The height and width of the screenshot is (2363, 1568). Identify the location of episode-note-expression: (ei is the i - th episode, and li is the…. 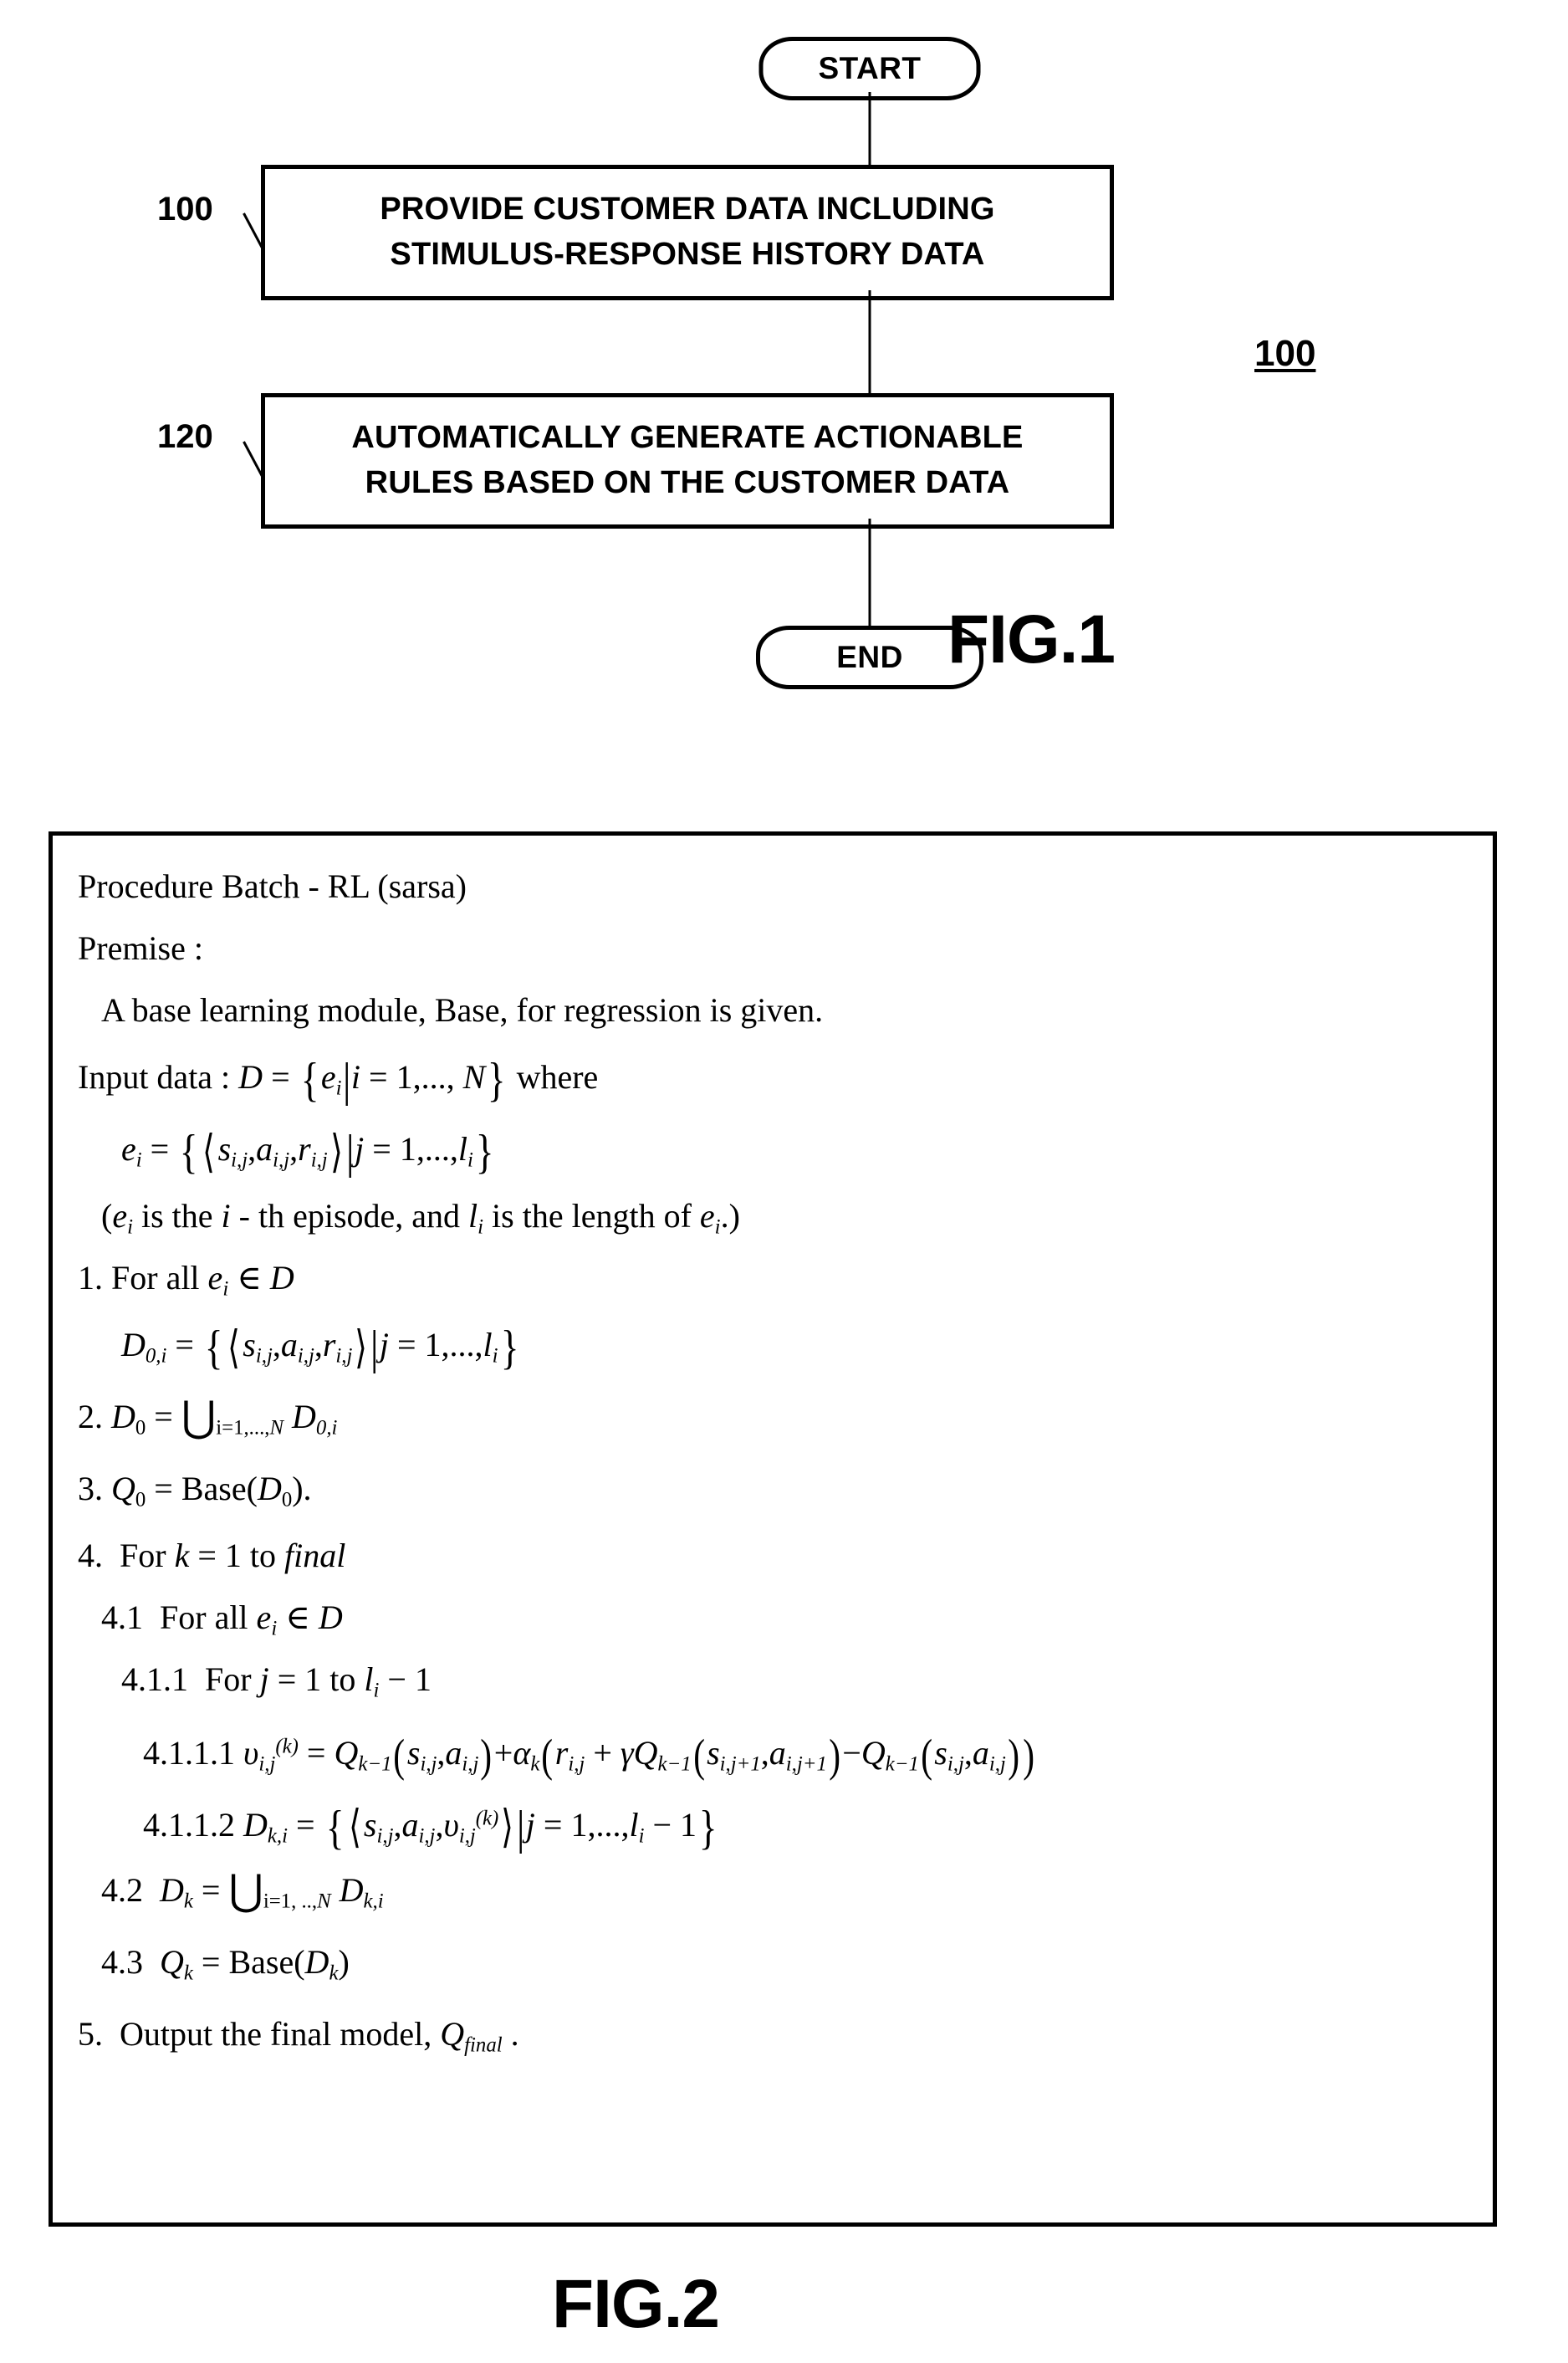
(420, 1218).